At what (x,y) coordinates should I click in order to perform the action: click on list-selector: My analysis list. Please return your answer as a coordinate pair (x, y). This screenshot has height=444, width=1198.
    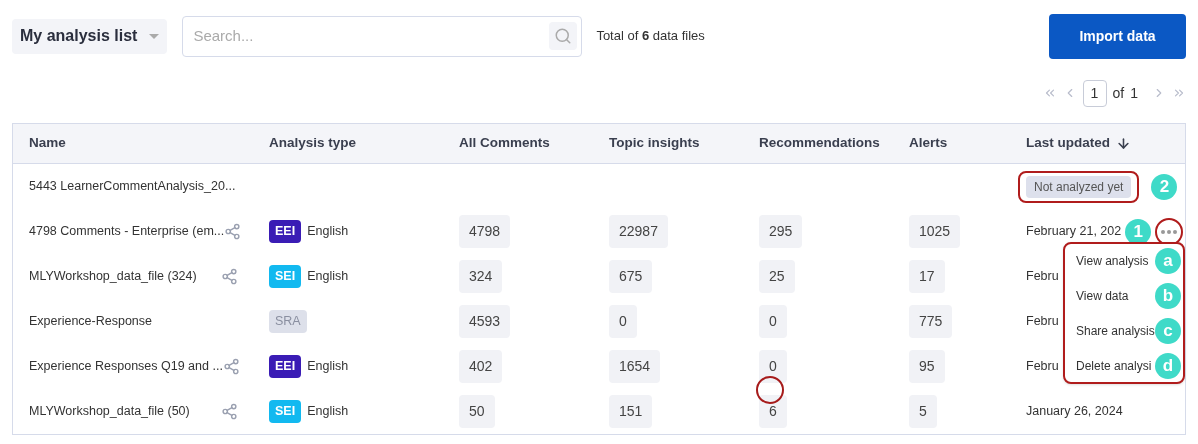
    Looking at the image, I should click on (90, 36).